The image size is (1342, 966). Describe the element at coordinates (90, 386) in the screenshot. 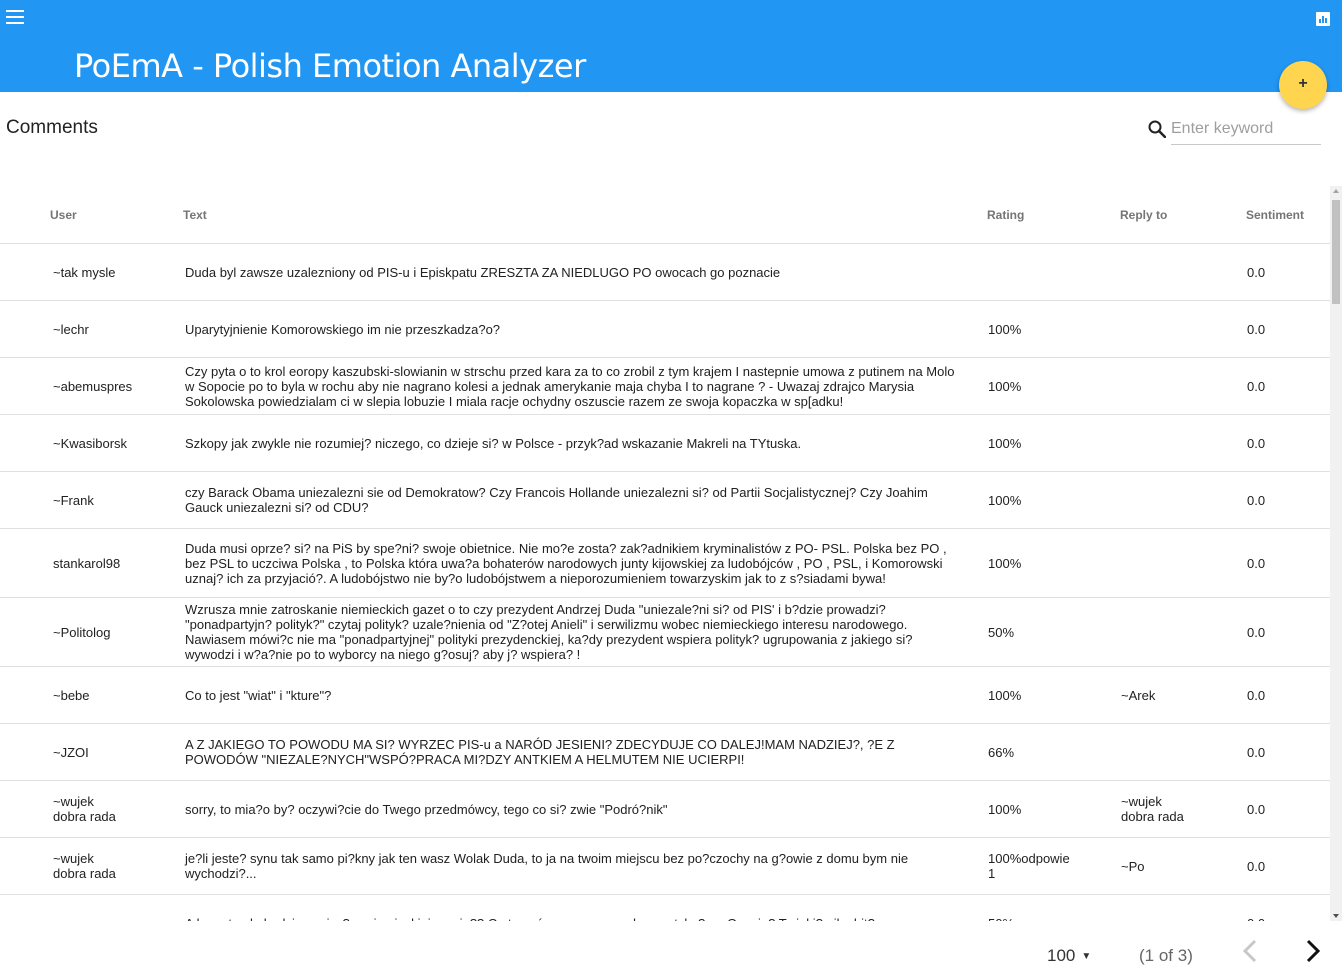

I see `cell-user: ~abemuspres` at that location.